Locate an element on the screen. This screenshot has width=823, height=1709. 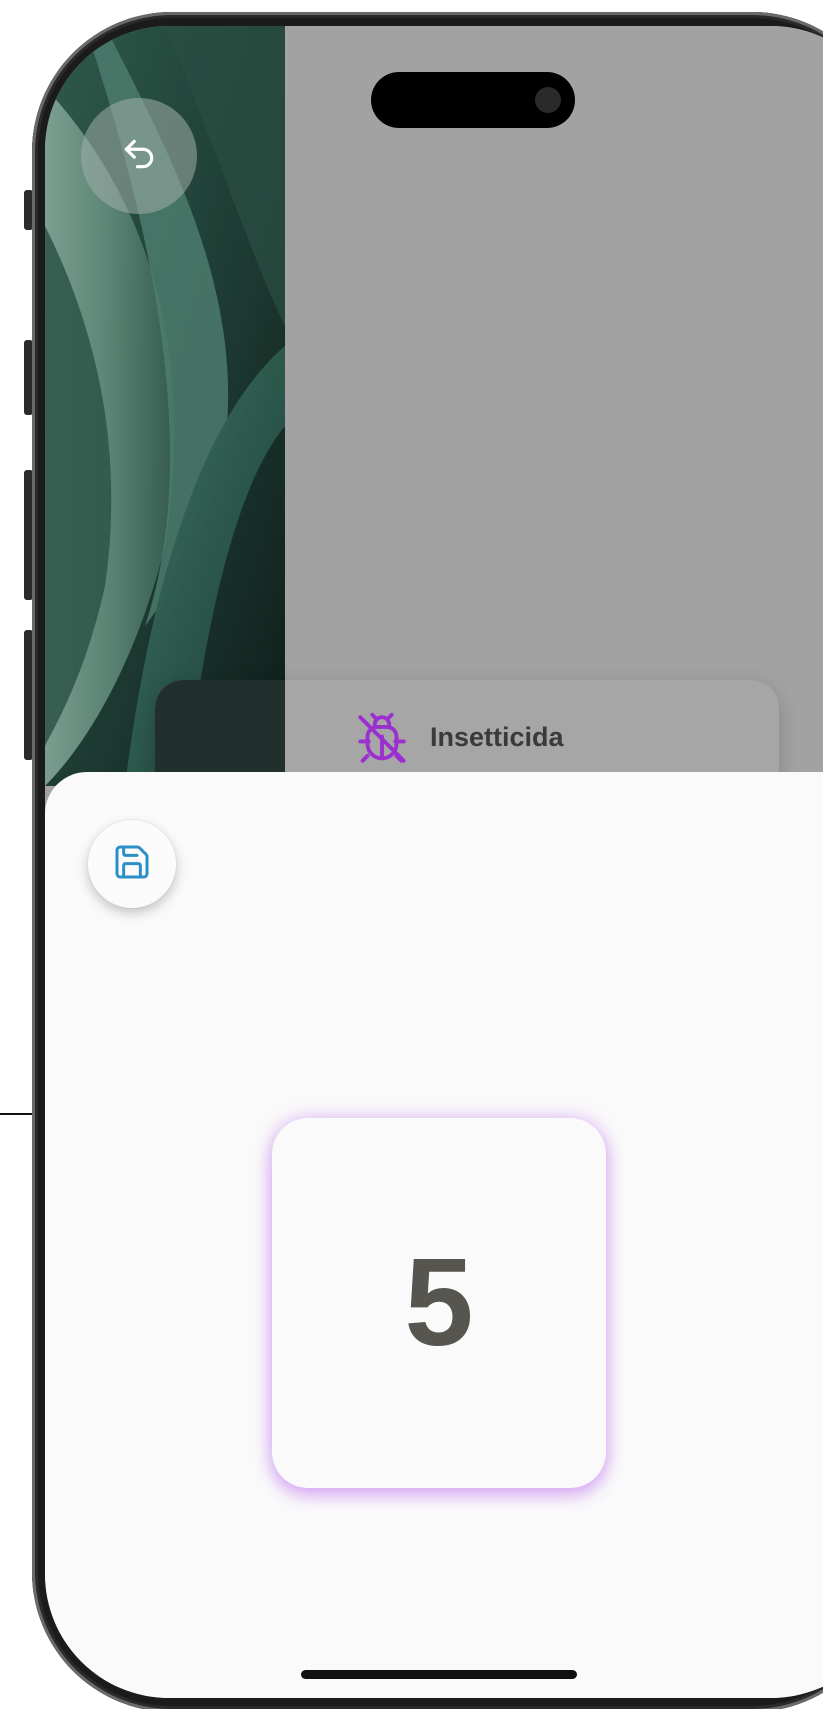
undo-arrow-icon is located at coordinates (139, 156).